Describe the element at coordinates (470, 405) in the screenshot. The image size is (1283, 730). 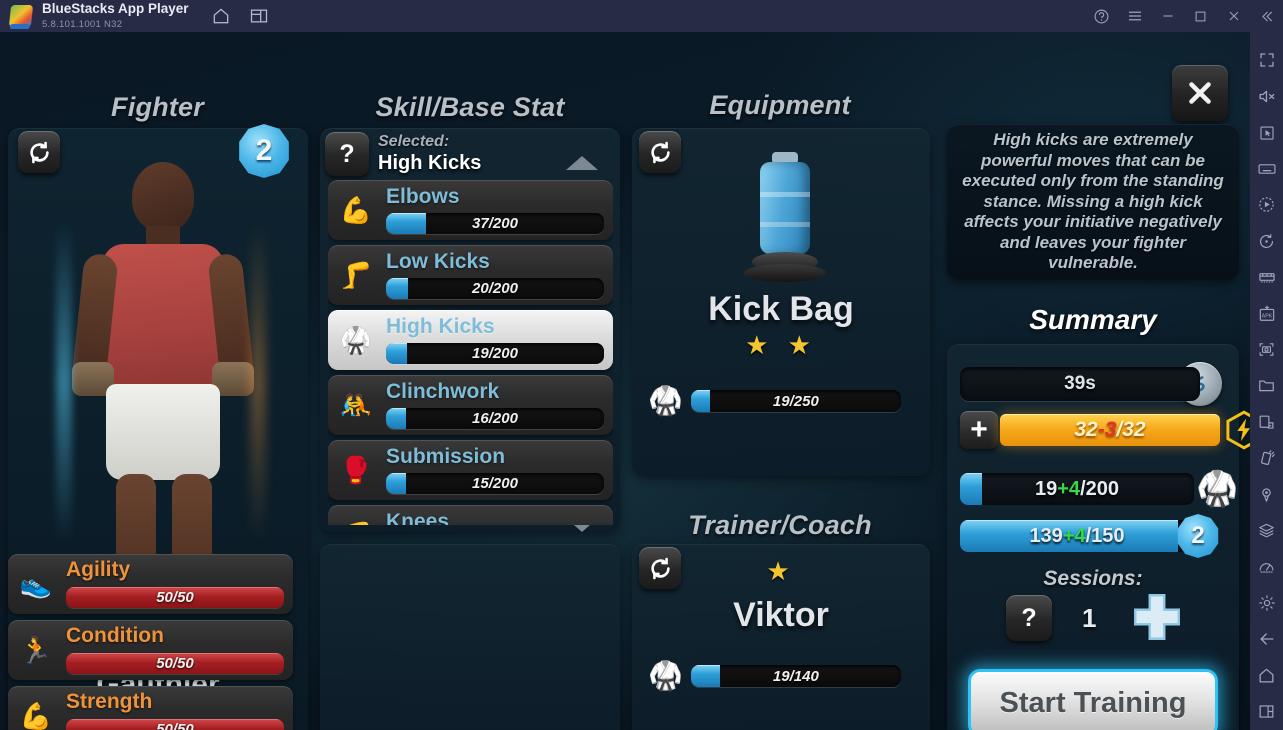
I see `skill-row: 🤼 Clinchwork 16/200` at that location.